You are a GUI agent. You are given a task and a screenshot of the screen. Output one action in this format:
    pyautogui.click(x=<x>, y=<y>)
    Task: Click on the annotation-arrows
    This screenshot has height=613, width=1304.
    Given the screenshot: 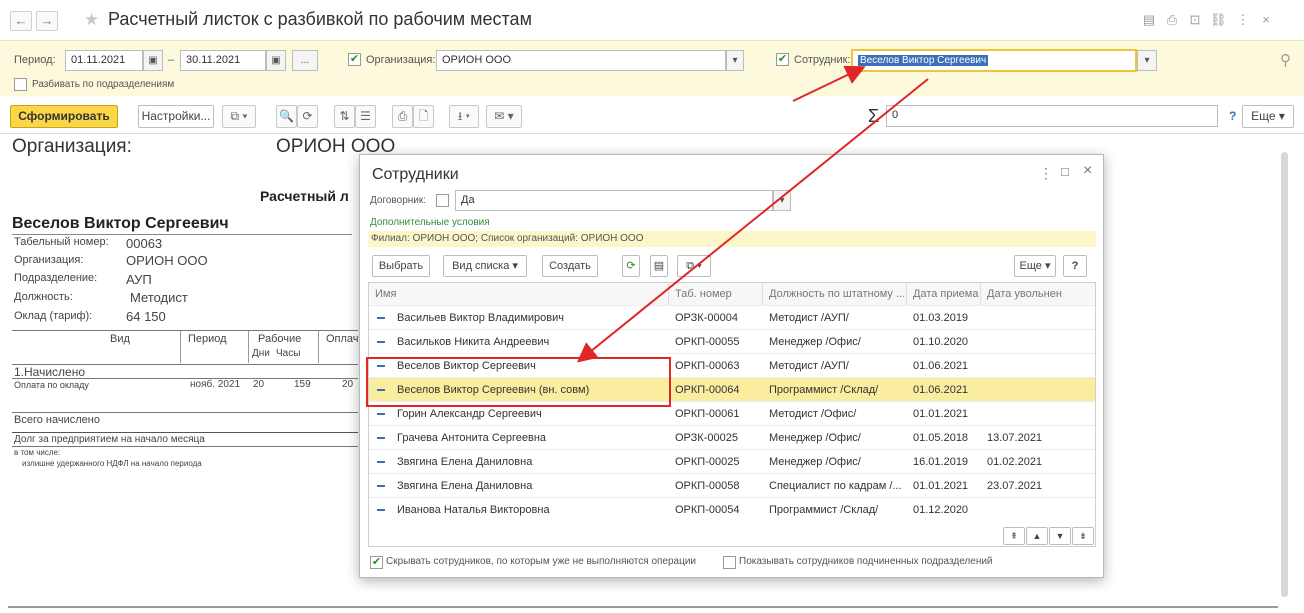 What is the action you would take?
    pyautogui.click(x=752, y=214)
    